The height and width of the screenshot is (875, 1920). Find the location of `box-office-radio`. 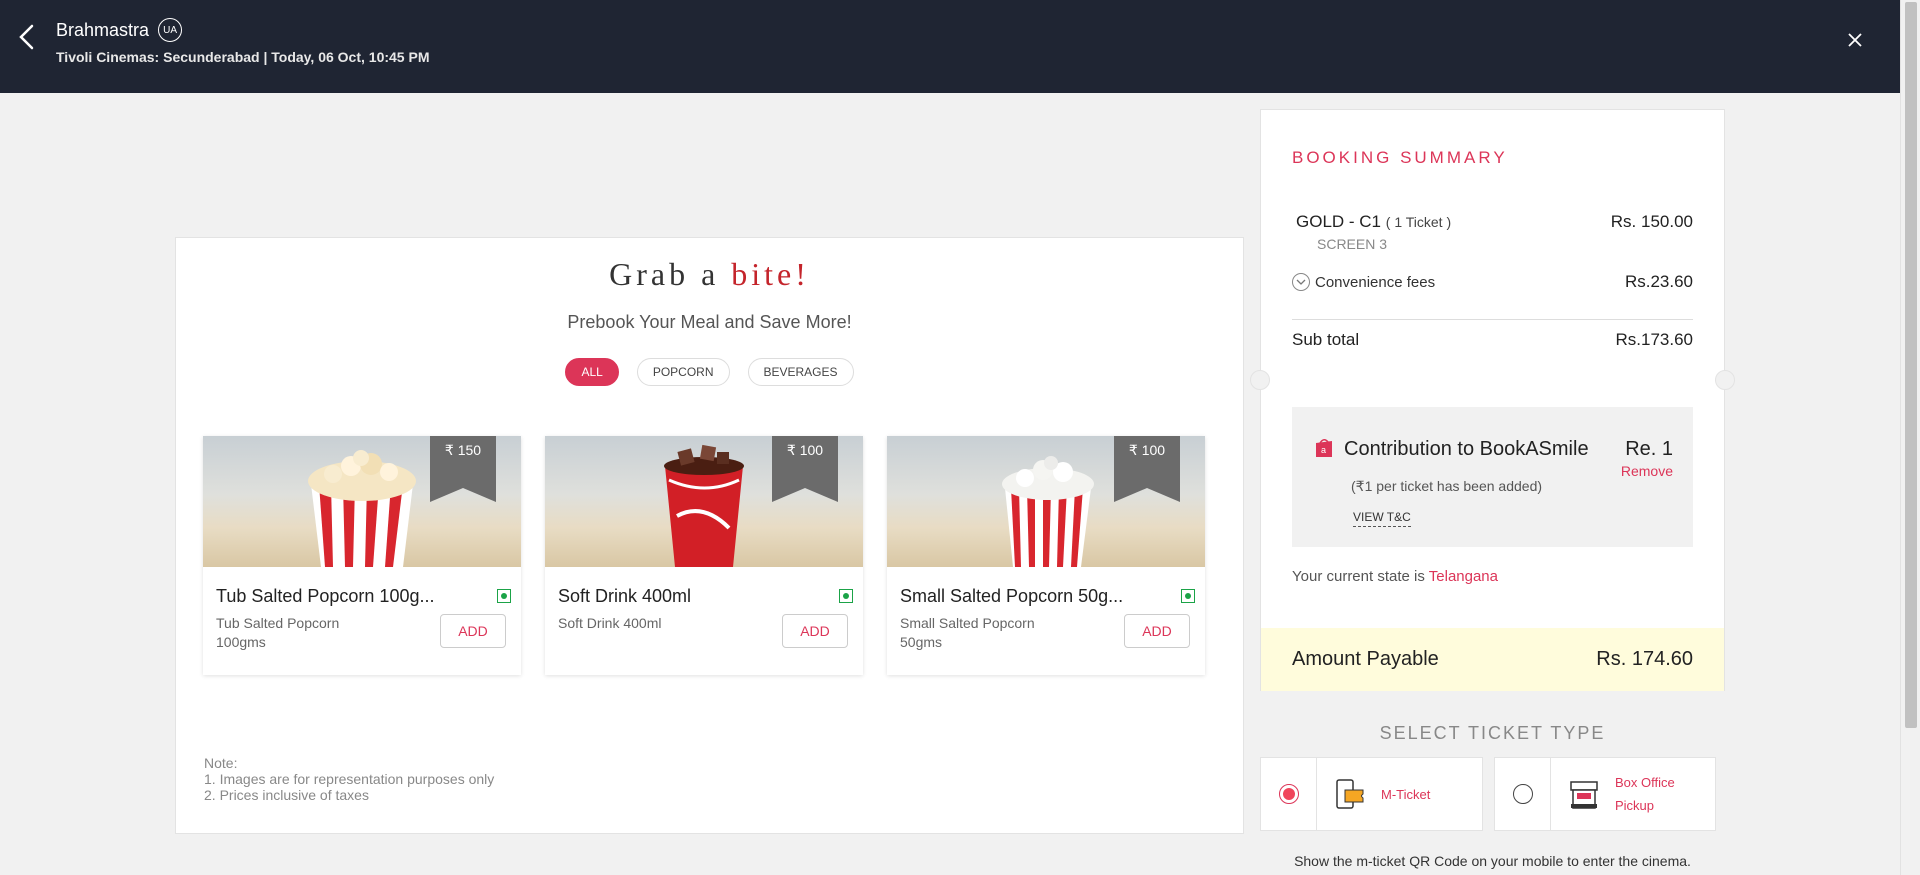

box-office-radio is located at coordinates (1522, 794).